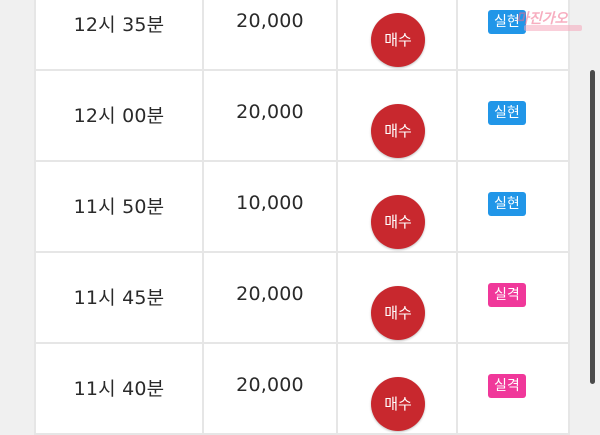  I want to click on watermark-logo: 마진가오, so click(554, 21).